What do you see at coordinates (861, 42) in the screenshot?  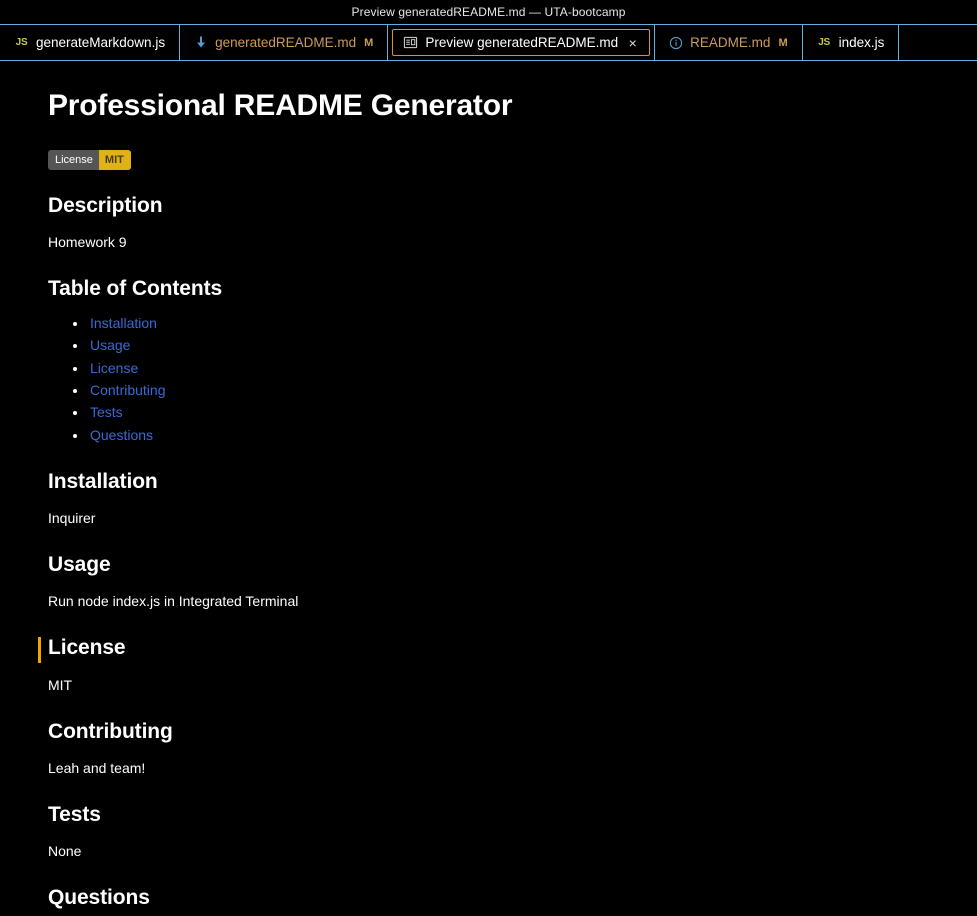 I see `tab-label: index.js` at bounding box center [861, 42].